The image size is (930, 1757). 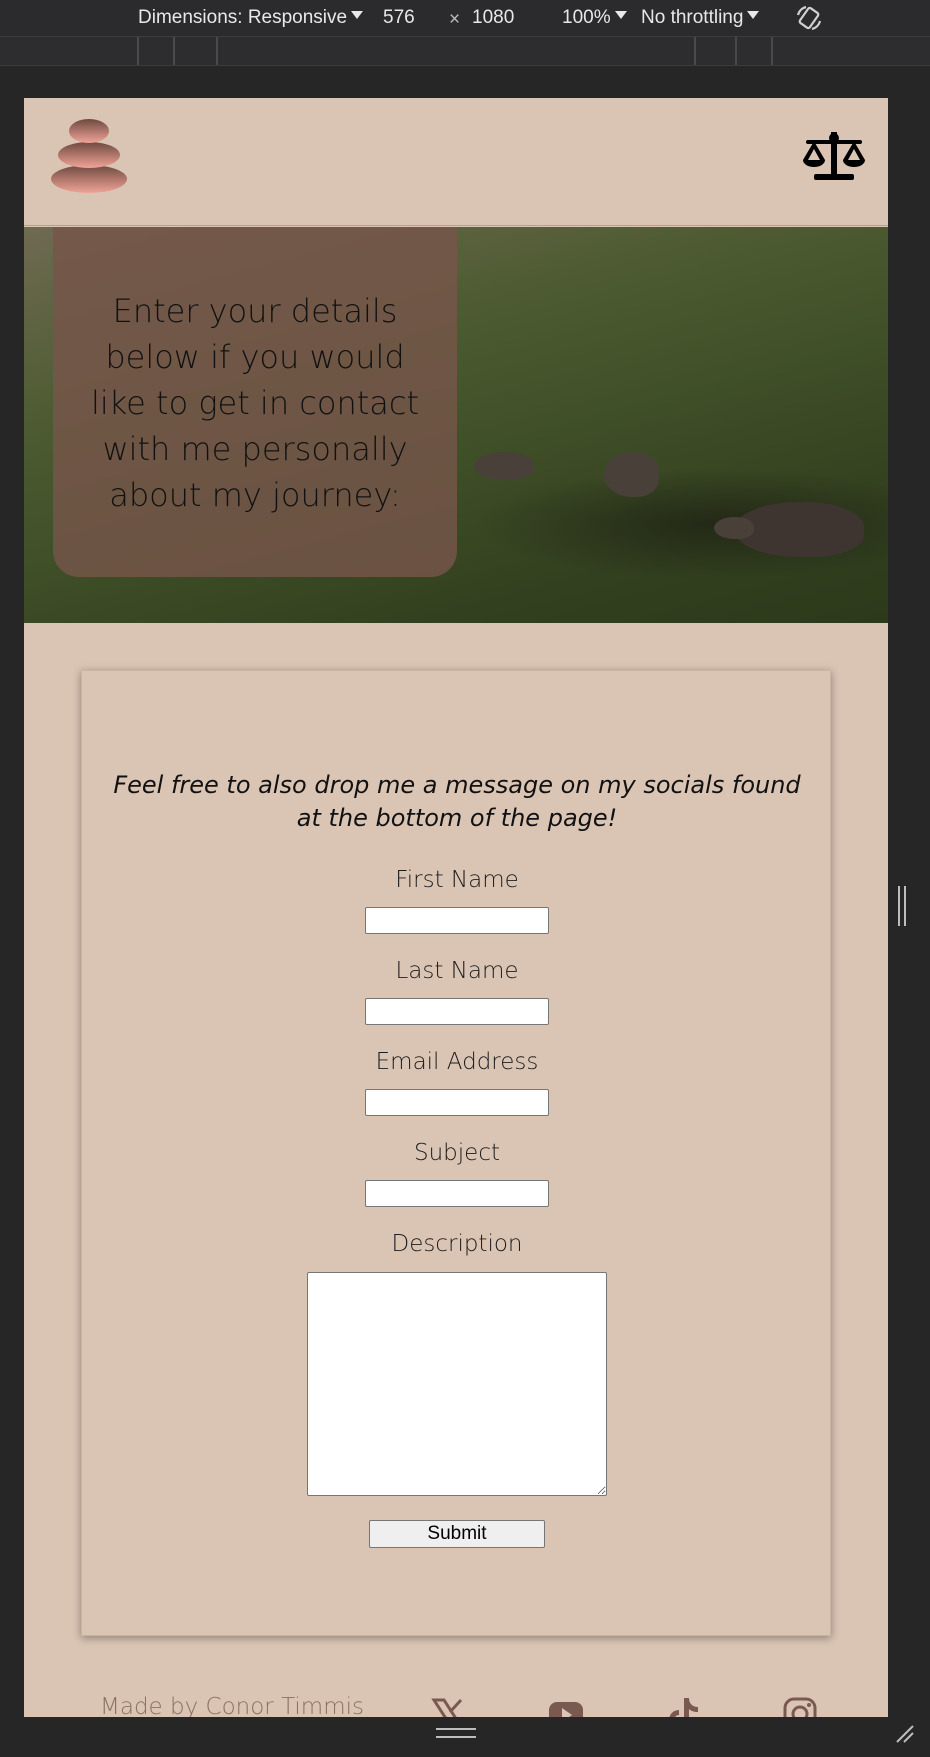 What do you see at coordinates (448, 1706) in the screenshot?
I see `x-icon` at bounding box center [448, 1706].